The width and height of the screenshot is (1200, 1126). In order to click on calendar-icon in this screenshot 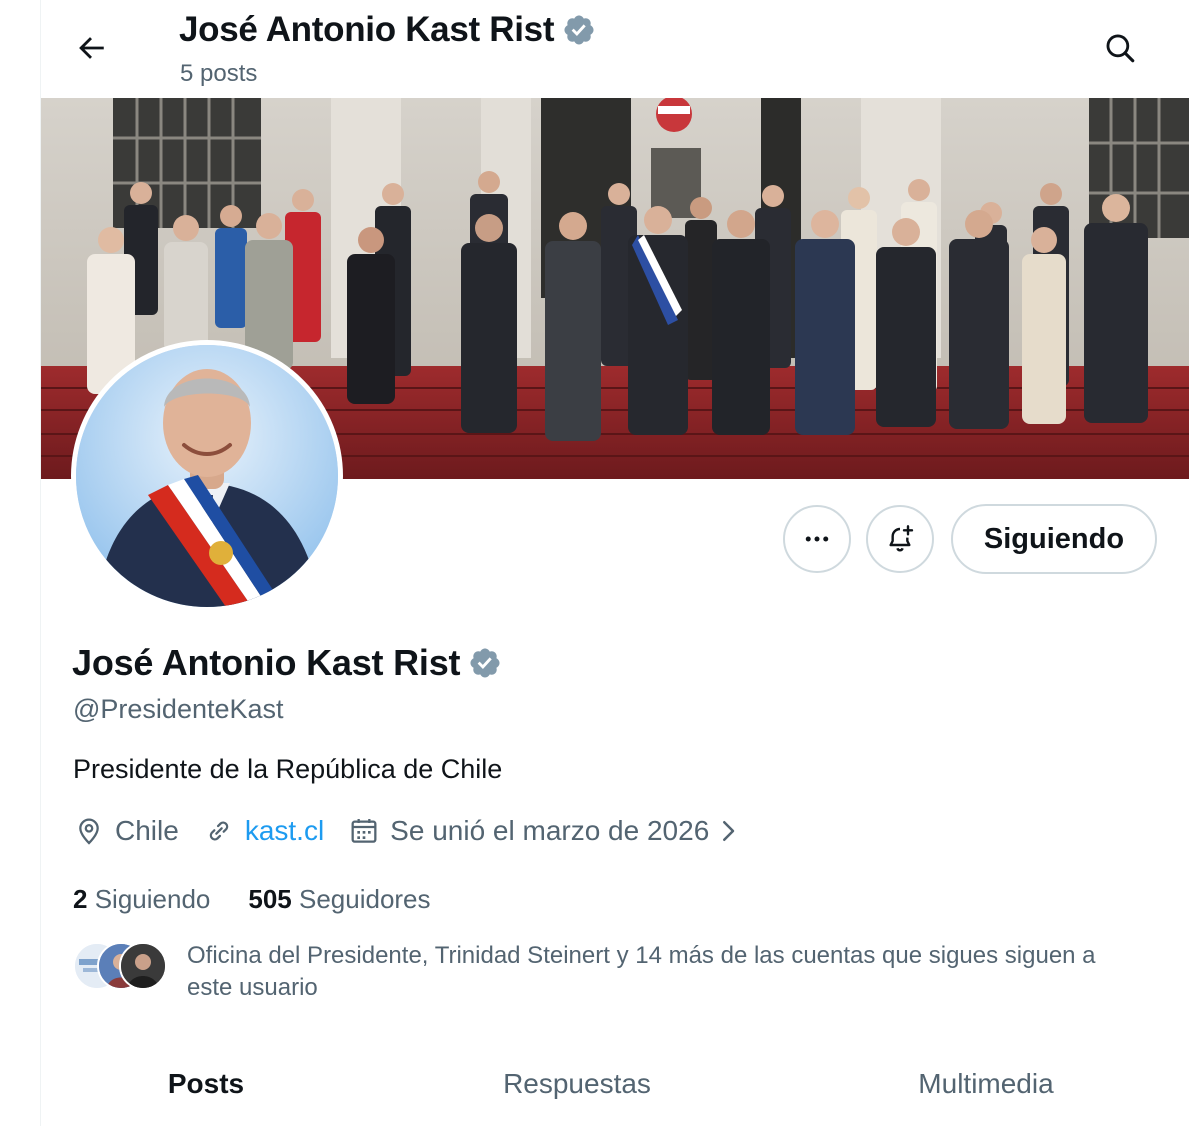, I will do `click(364, 831)`.